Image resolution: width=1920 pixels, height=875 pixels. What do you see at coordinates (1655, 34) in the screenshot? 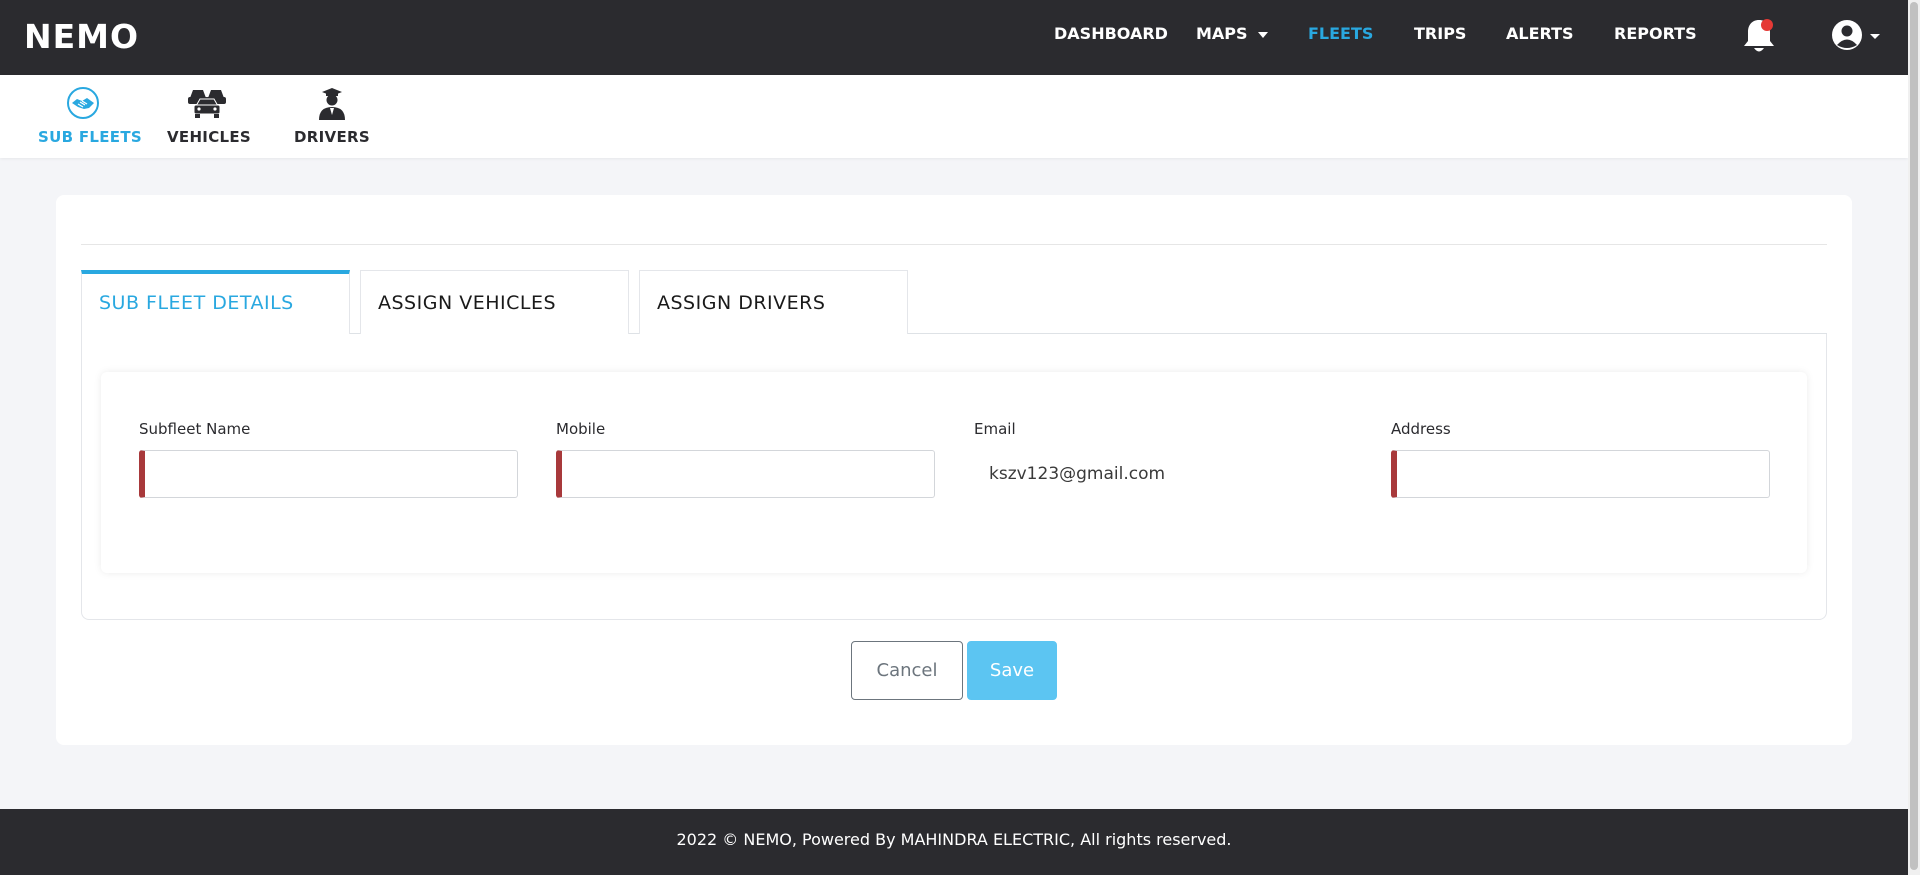
I see `nav-reports: REPORTS` at bounding box center [1655, 34].